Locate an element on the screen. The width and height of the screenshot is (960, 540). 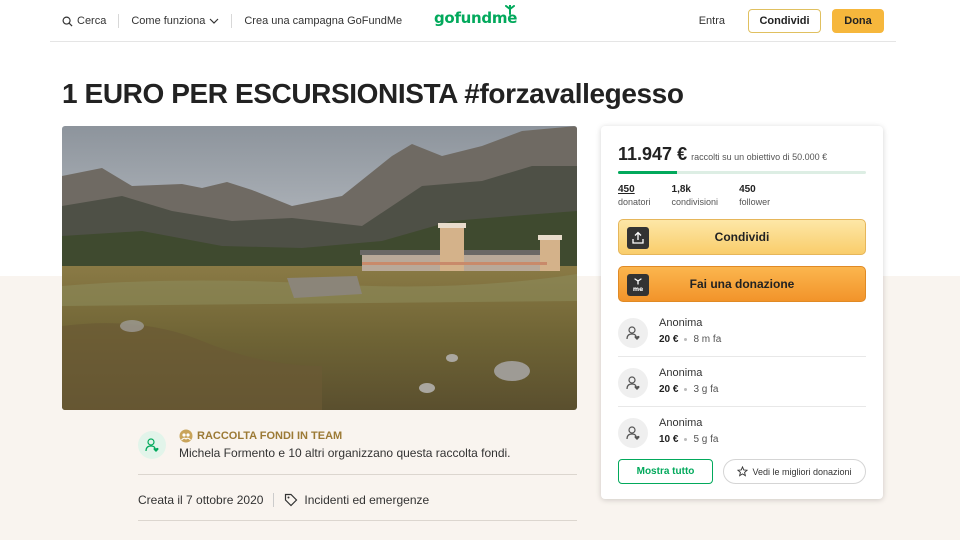
share-button: Condividi is located at coordinates (742, 237).